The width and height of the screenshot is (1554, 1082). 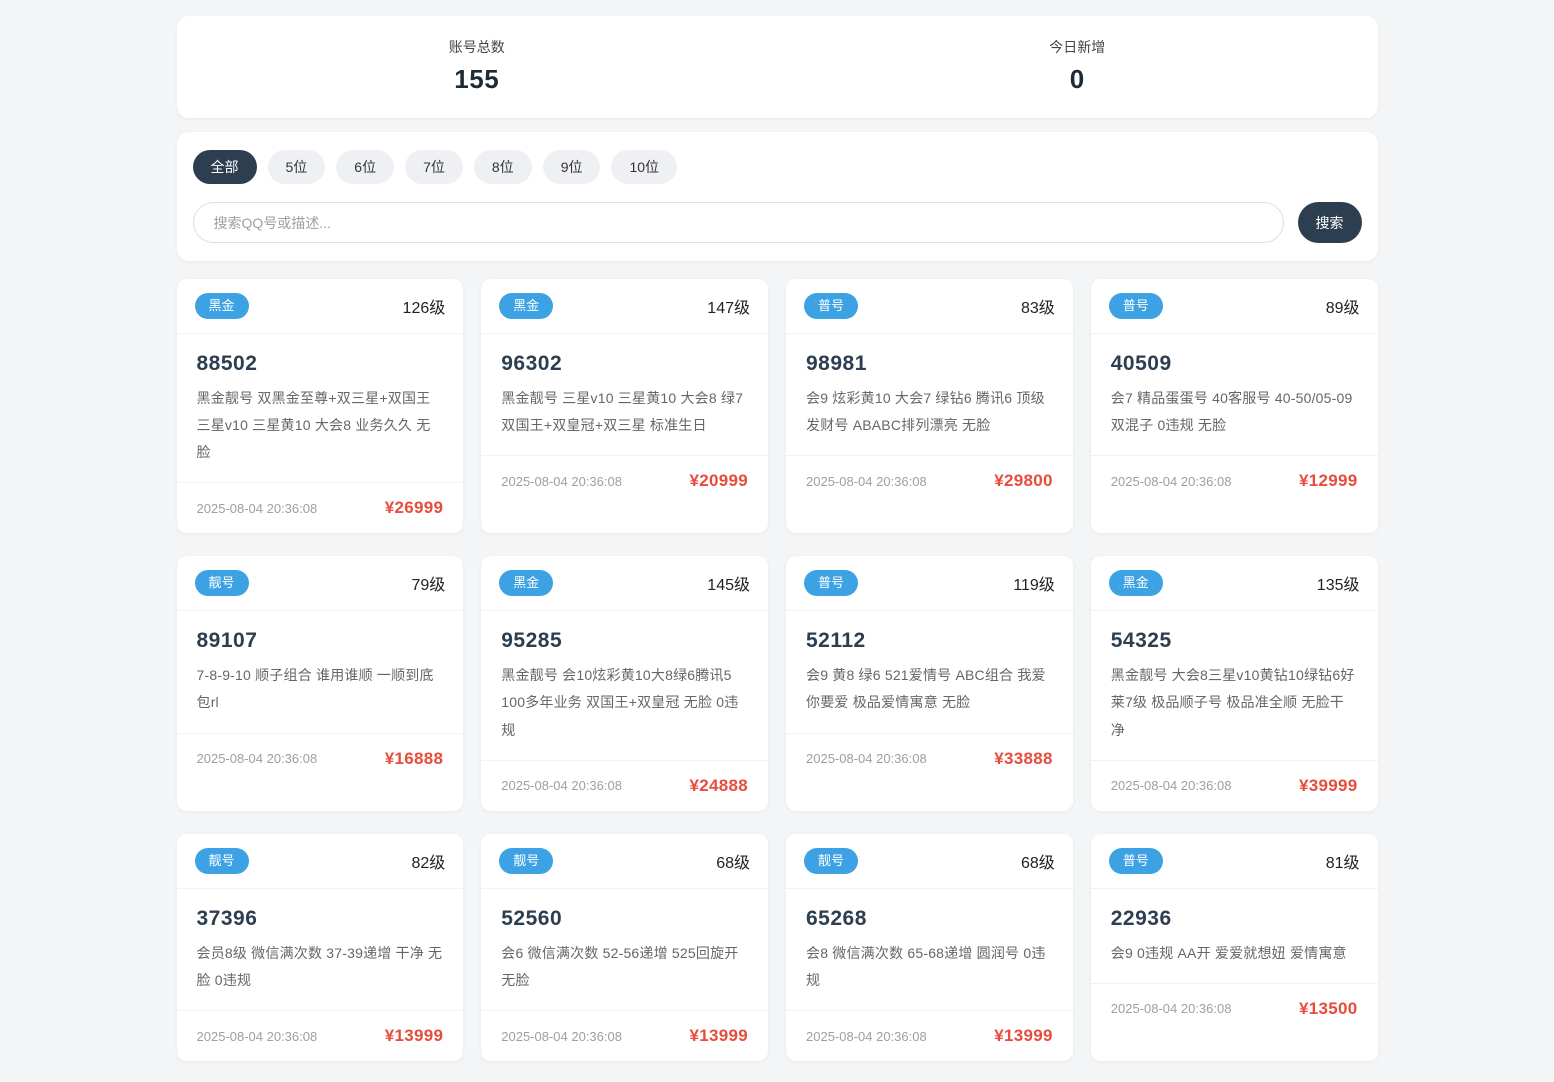 What do you see at coordinates (728, 586) in the screenshot?
I see `card-level: 145级` at bounding box center [728, 586].